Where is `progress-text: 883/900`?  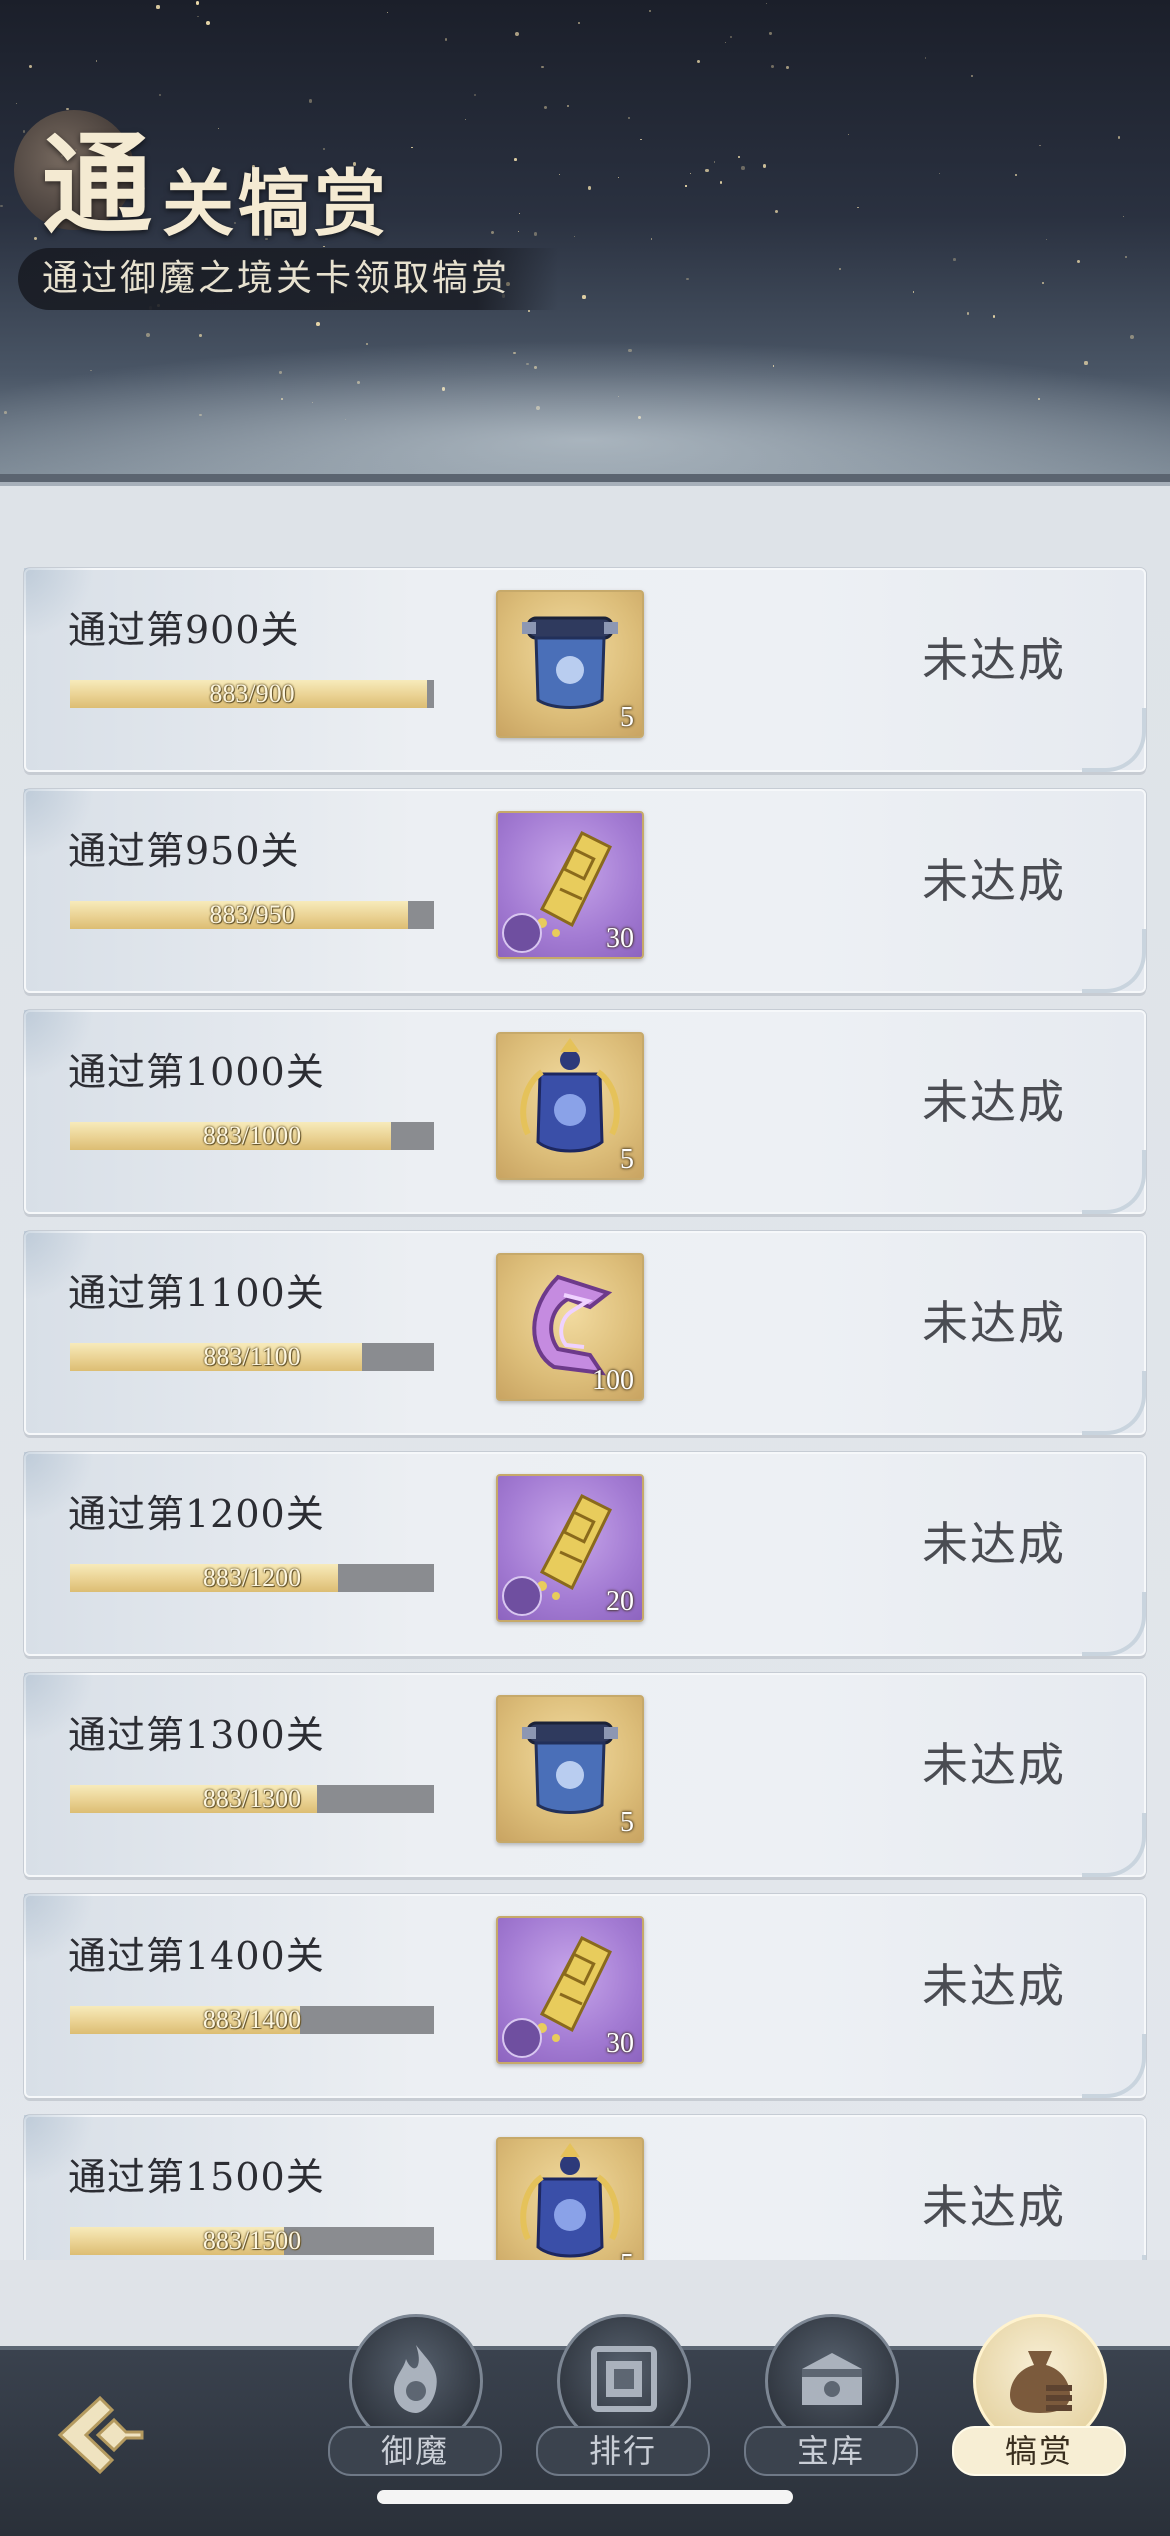 progress-text: 883/900 is located at coordinates (252, 693).